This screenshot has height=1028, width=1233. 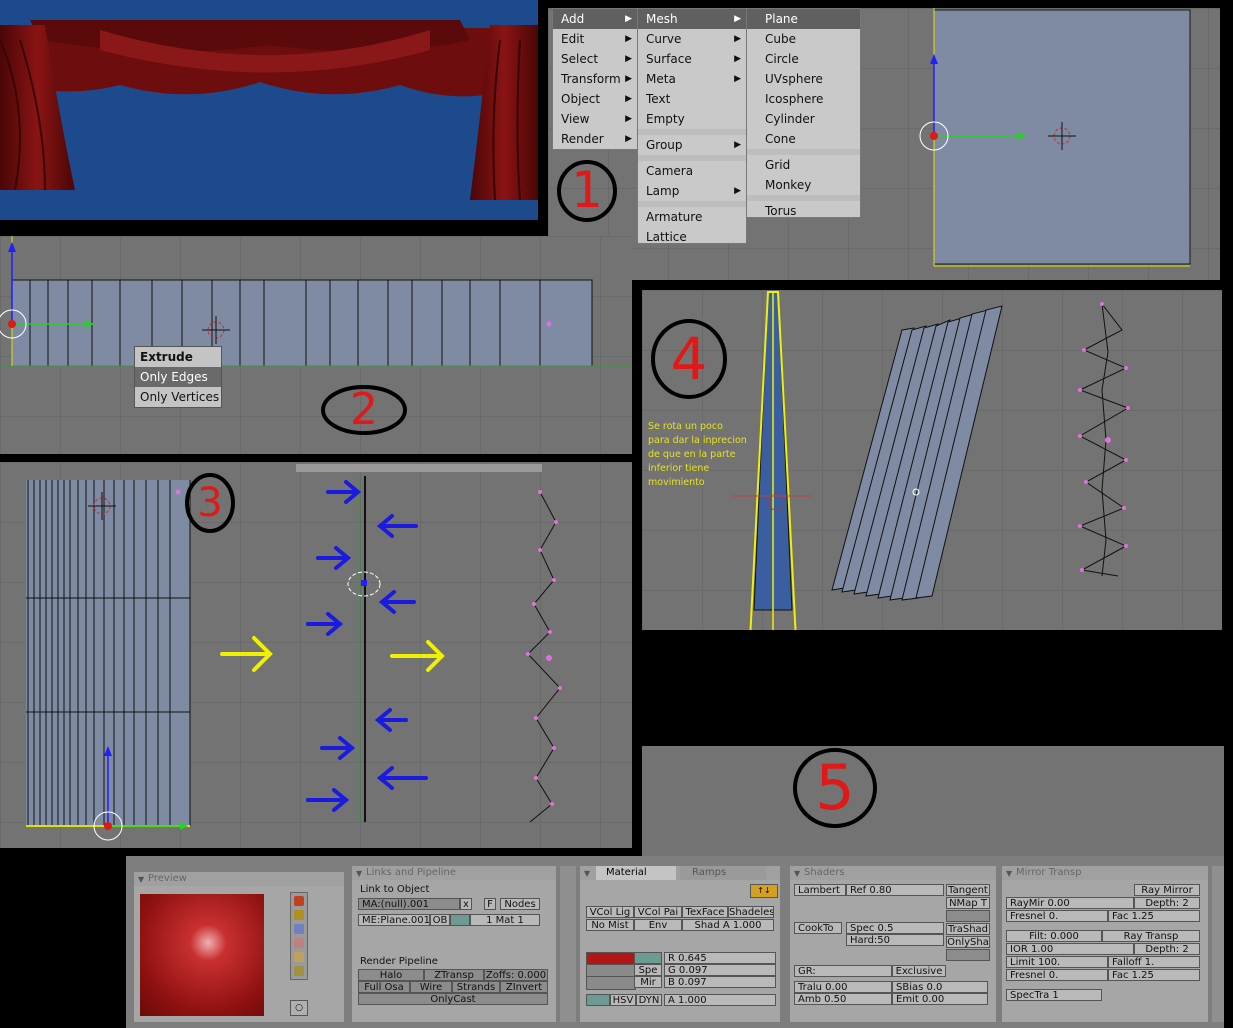 What do you see at coordinates (476, 987) in the screenshot?
I see `strands-button: Strands` at bounding box center [476, 987].